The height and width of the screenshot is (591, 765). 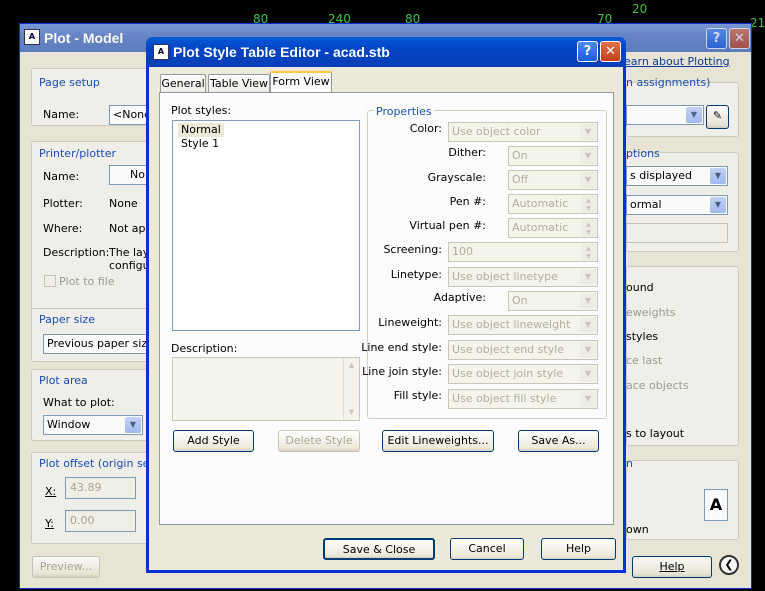 I want to click on editor-title: Plot Style Table Editor - acad.stb, so click(x=281, y=52).